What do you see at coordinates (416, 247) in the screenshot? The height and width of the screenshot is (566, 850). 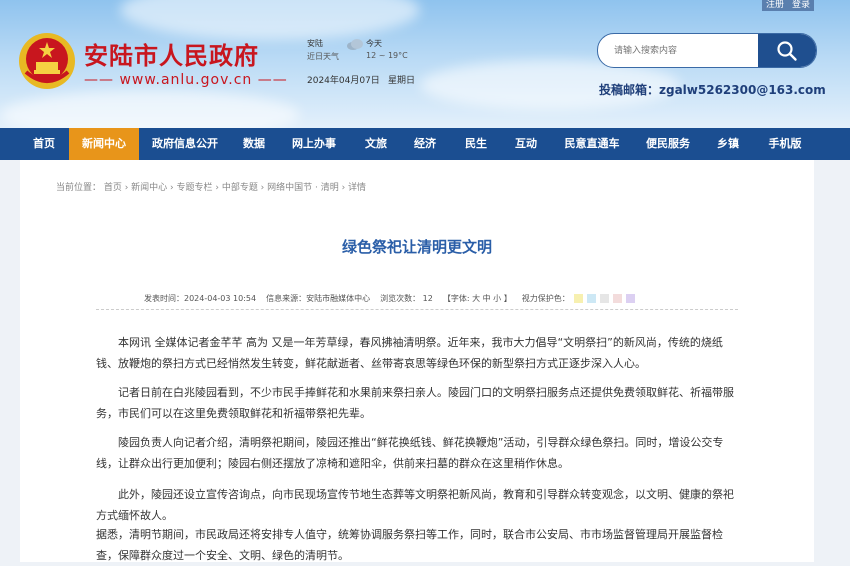 I see `article-title: 绿色祭祀让清明更文明` at bounding box center [416, 247].